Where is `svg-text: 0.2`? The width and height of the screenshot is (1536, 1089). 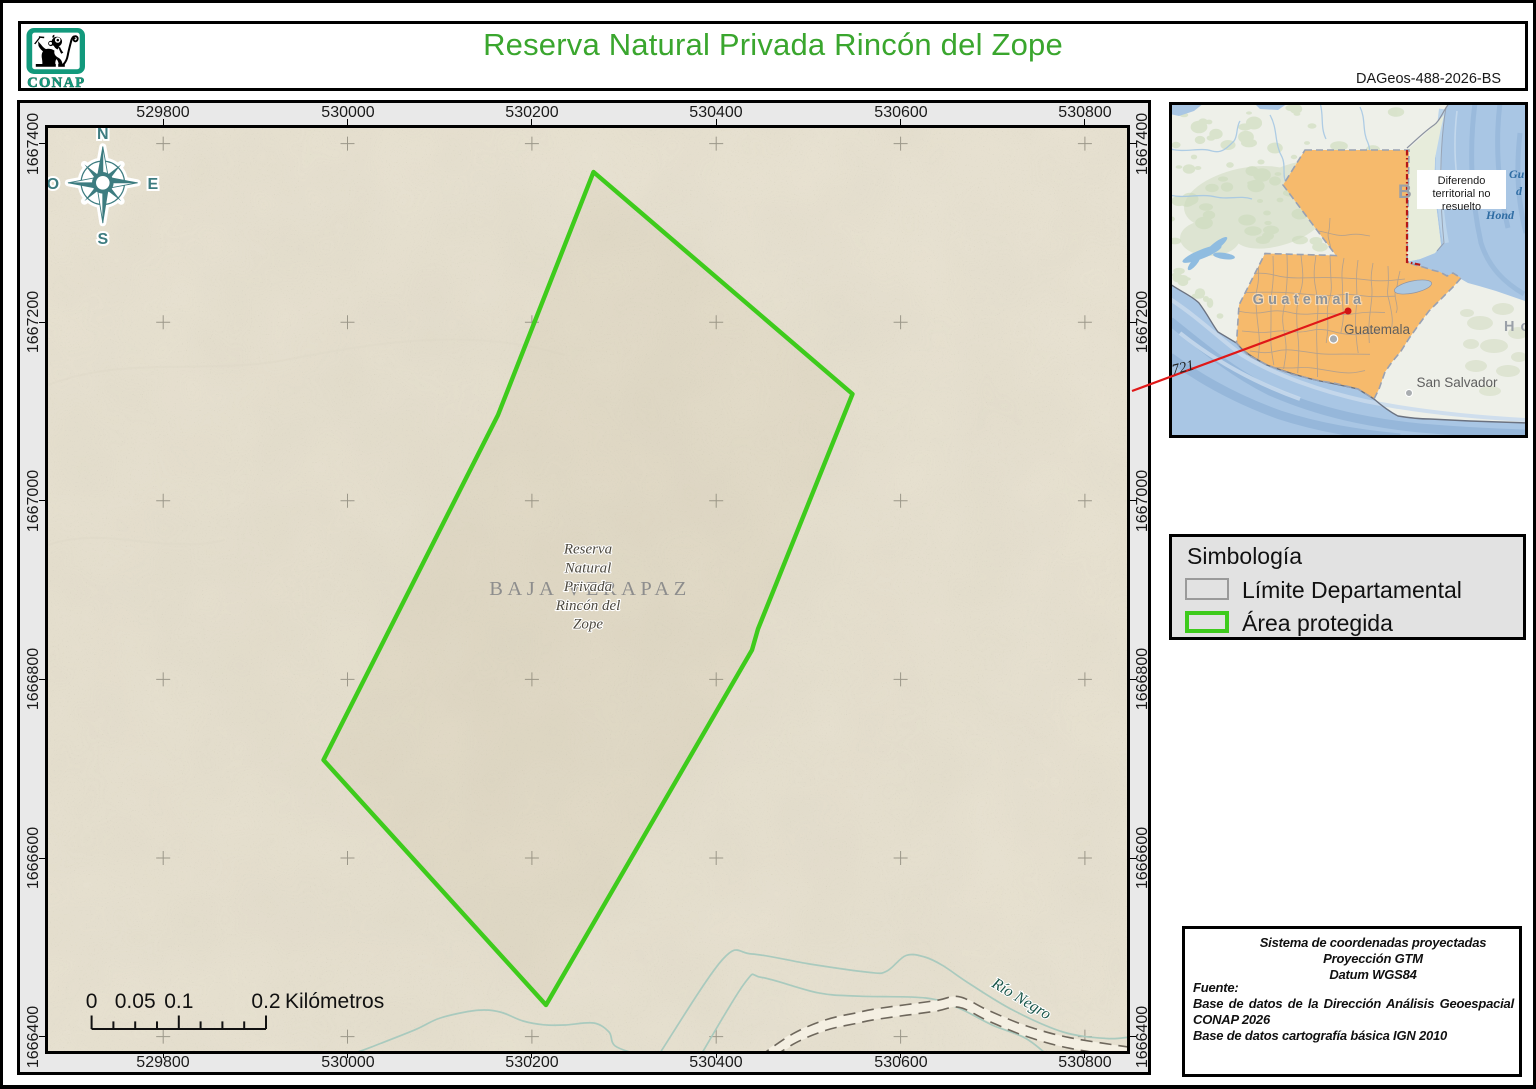
svg-text: 0.2 is located at coordinates (265, 1001).